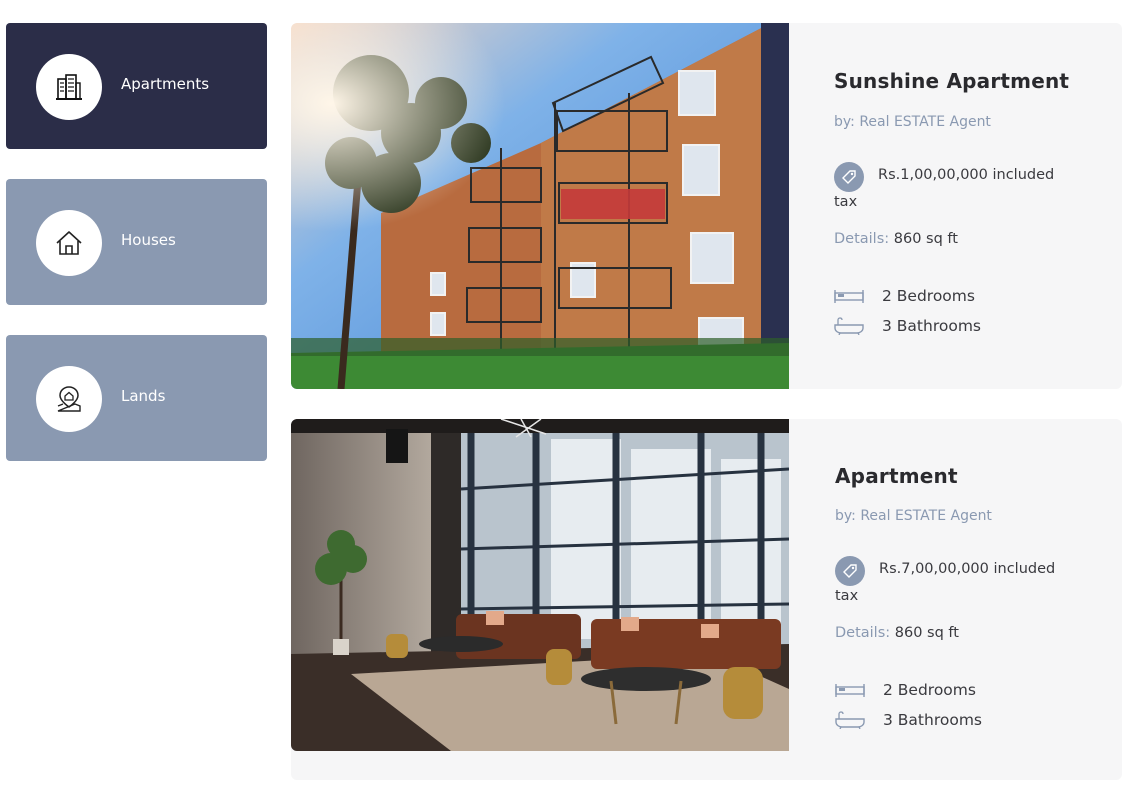 This screenshot has width=1125, height=787. I want to click on listing-title: Sunshine Apartment, so click(951, 81).